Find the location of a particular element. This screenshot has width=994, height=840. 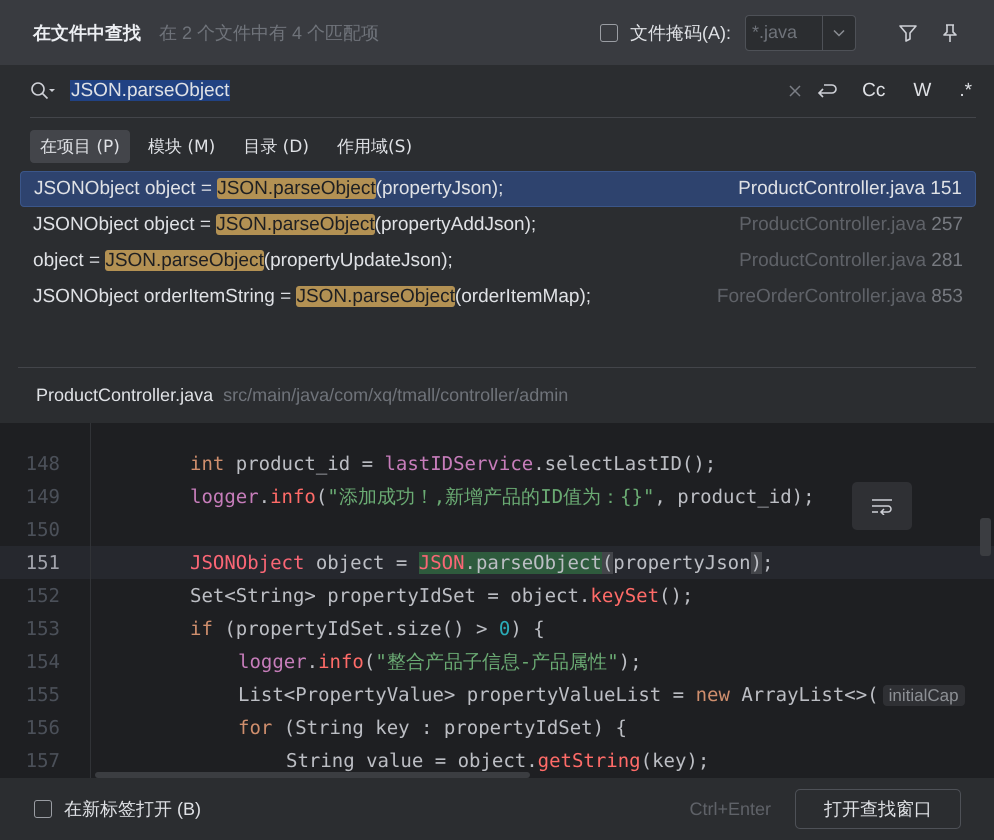

code-line: if (propertyIdSet.size() > 0) { is located at coordinates (367, 629).